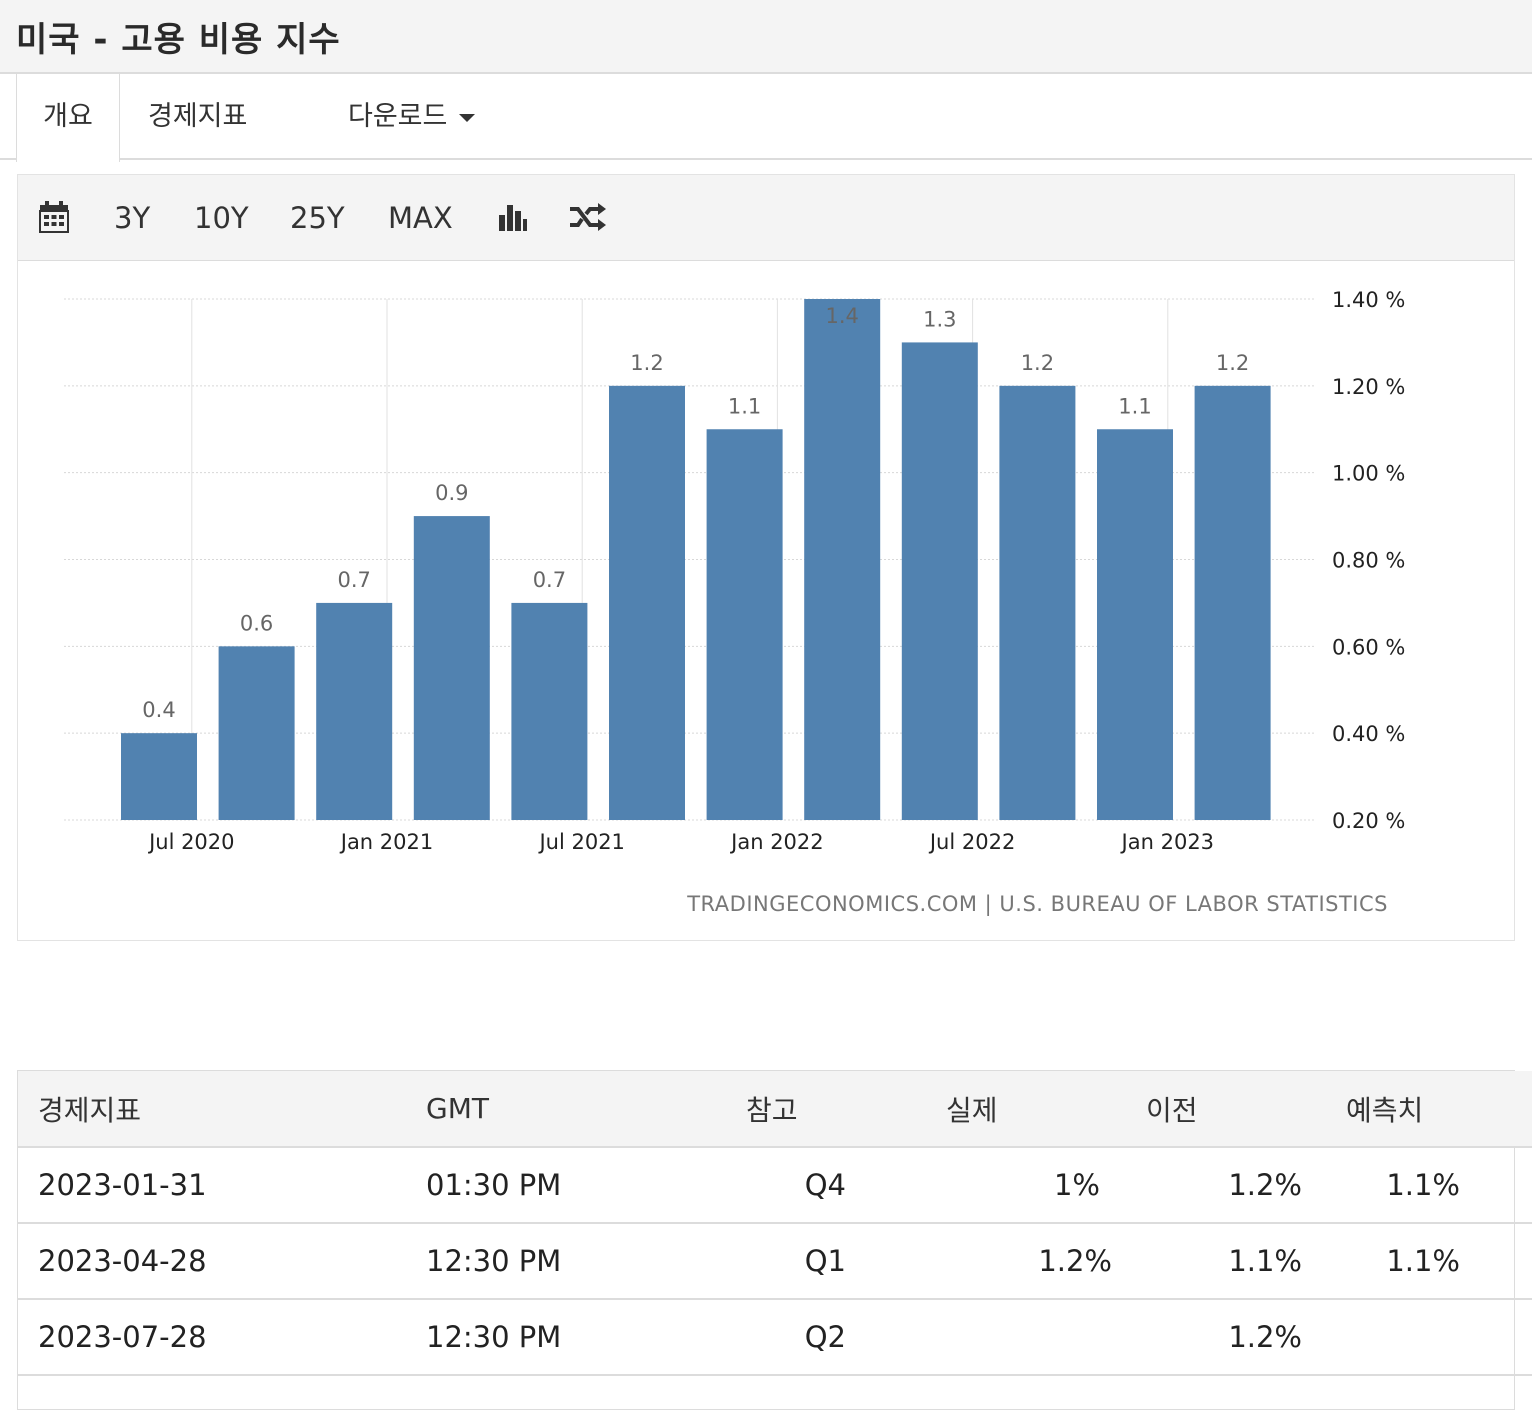 The image size is (1532, 1410). What do you see at coordinates (1368, 647) in the screenshot?
I see `y-tick-label: 0.60 %` at bounding box center [1368, 647].